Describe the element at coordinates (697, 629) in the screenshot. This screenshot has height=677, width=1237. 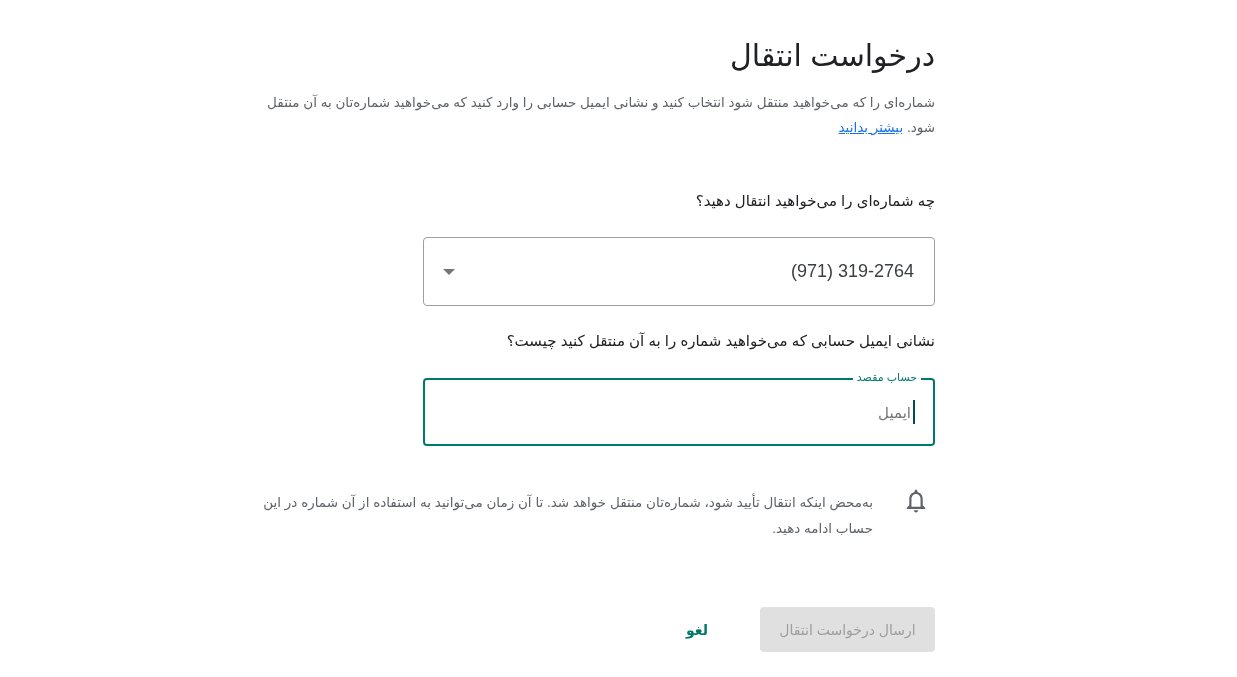
I see `cancel-button: لغو` at that location.